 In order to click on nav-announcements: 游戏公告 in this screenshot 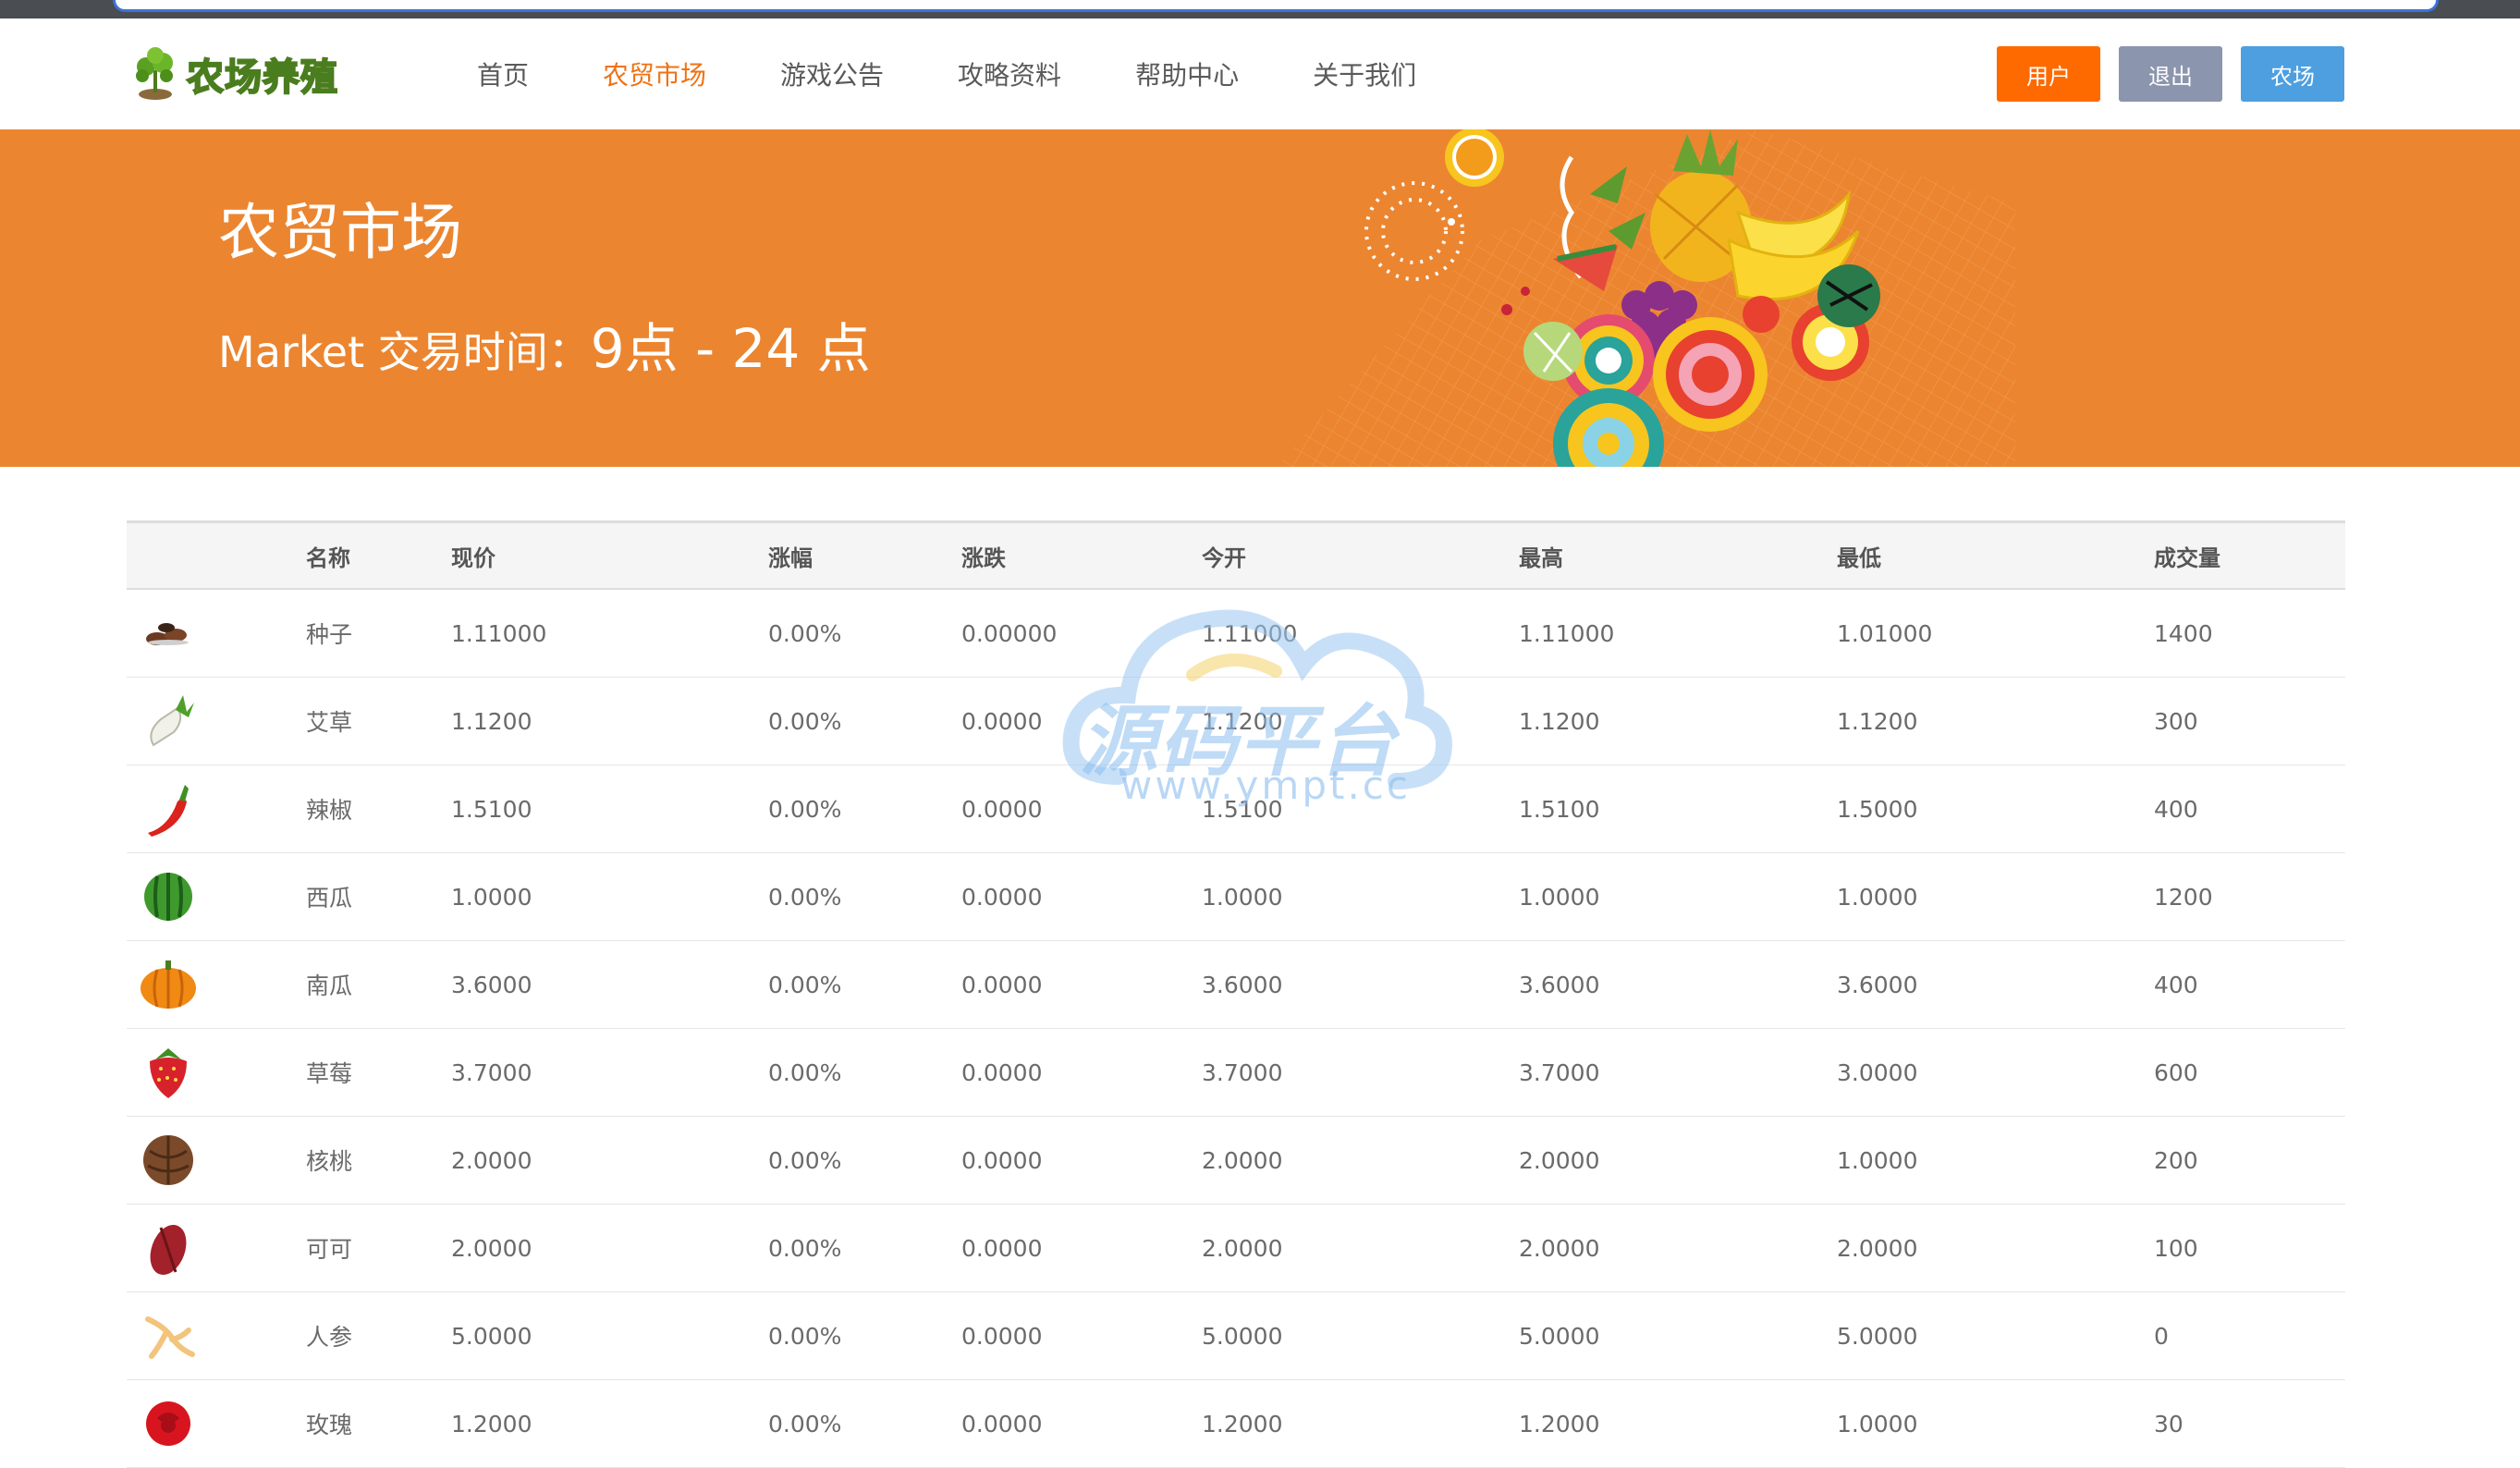, I will do `click(832, 73)`.